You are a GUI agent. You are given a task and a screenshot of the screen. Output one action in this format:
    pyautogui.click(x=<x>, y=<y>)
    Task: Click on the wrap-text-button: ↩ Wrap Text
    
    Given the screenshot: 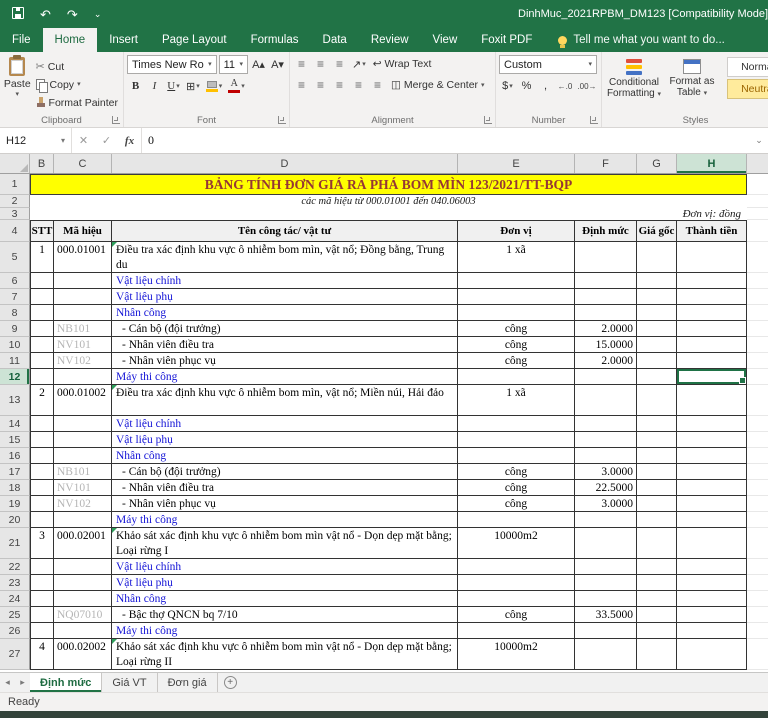 What is the action you would take?
    pyautogui.click(x=402, y=64)
    